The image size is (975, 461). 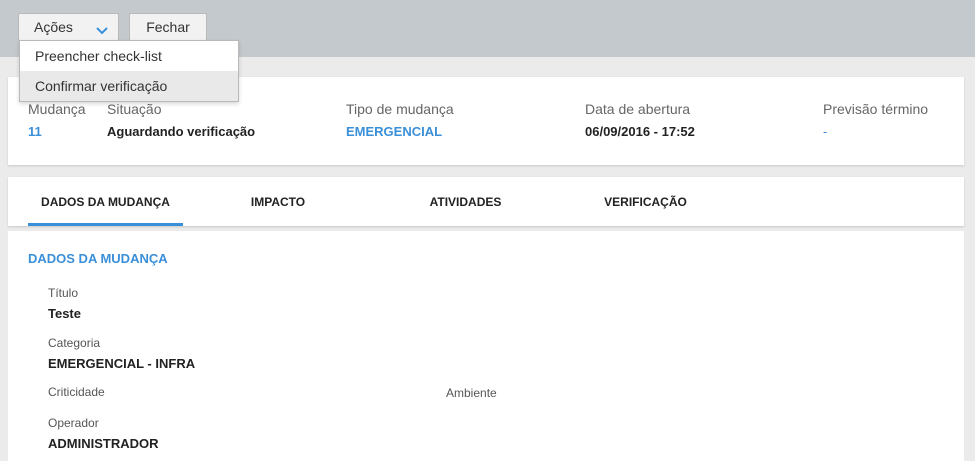 I want to click on summary-type-value: EMERGENCIAL, so click(x=400, y=132).